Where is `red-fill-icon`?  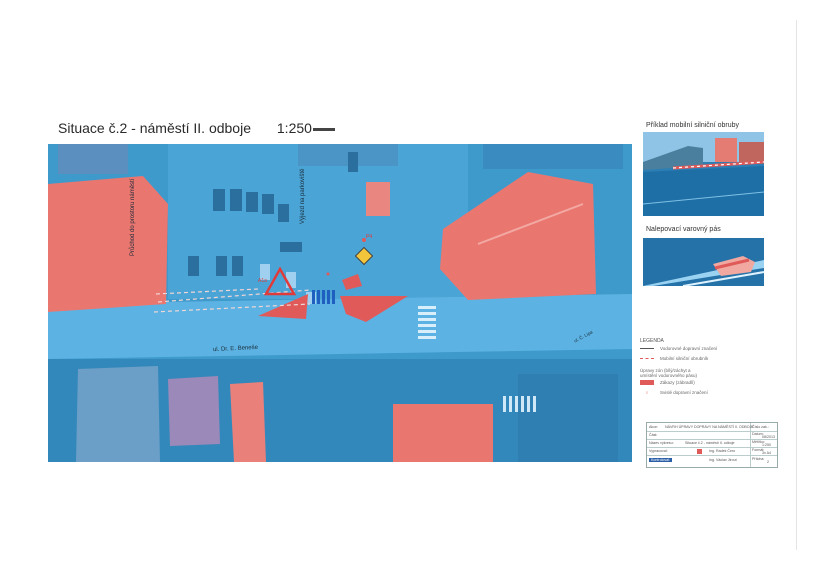
red-fill-icon is located at coordinates (647, 383).